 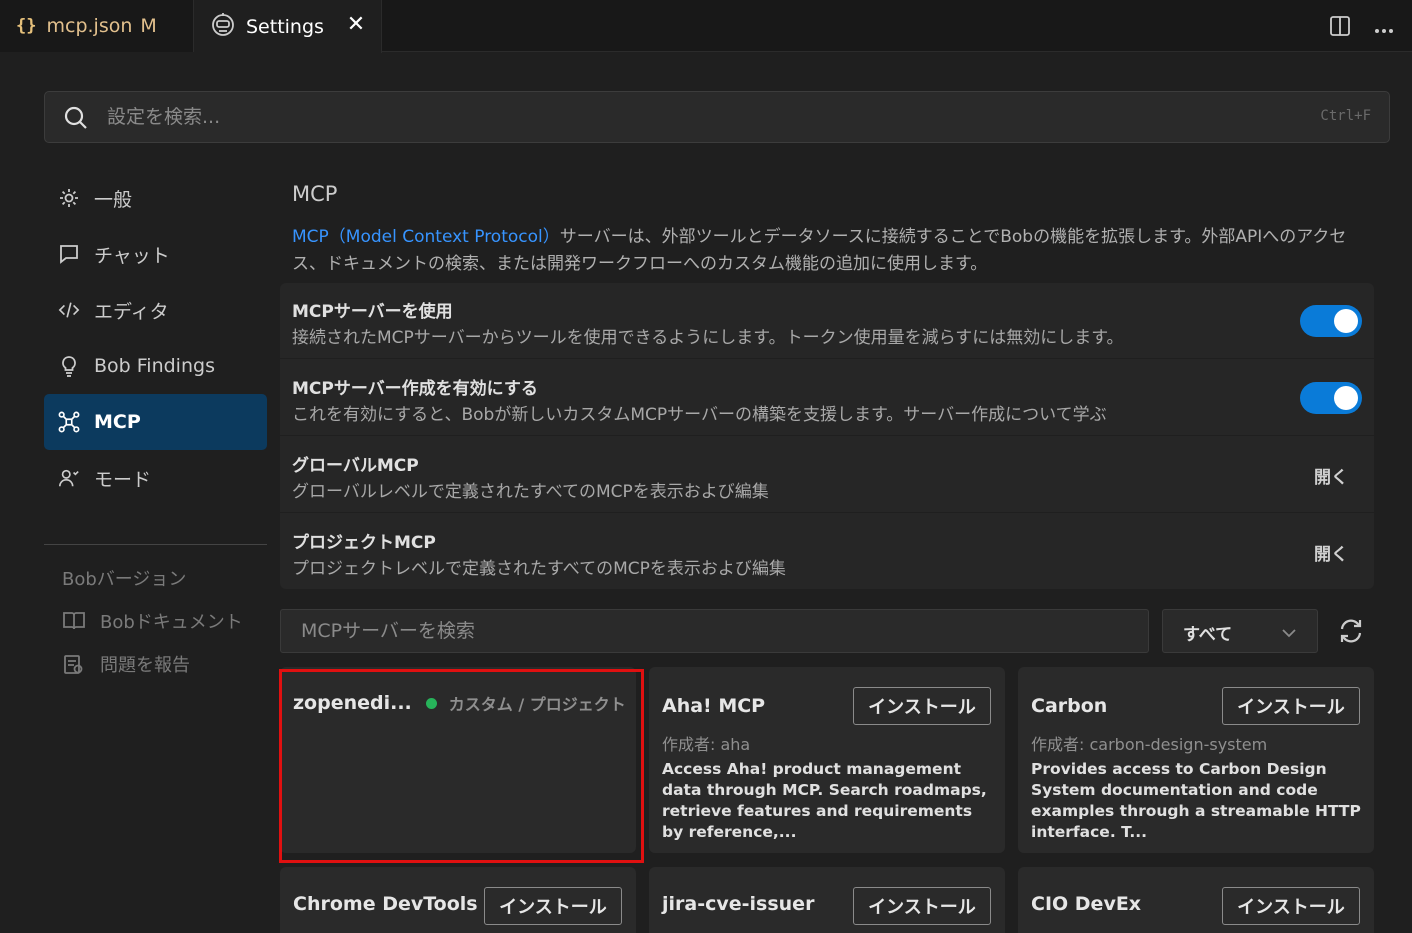 What do you see at coordinates (1240, 631) in the screenshot?
I see `mcp-filter-dropdown: すべて` at bounding box center [1240, 631].